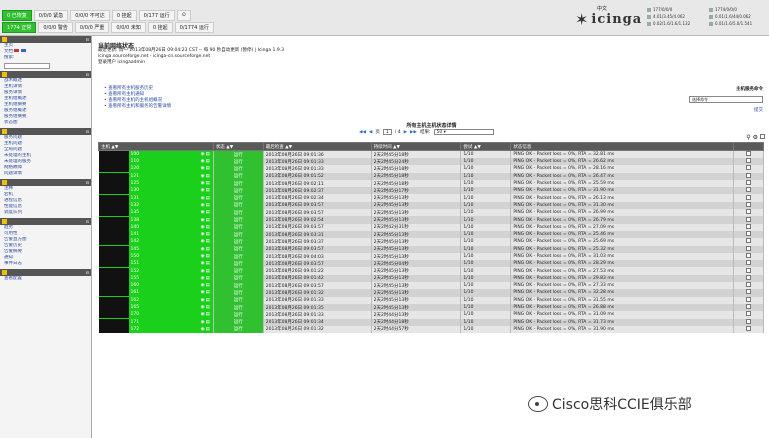  I want to click on quick-link-text: 查看所有主机的主机组概况, so click(135, 100).